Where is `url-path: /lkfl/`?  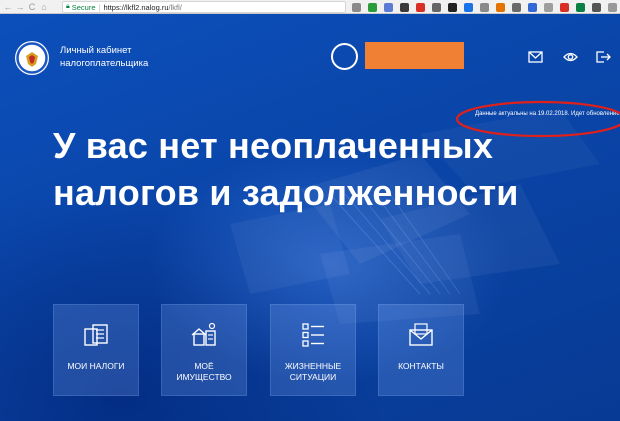
url-path: /lkfl/ is located at coordinates (175, 7).